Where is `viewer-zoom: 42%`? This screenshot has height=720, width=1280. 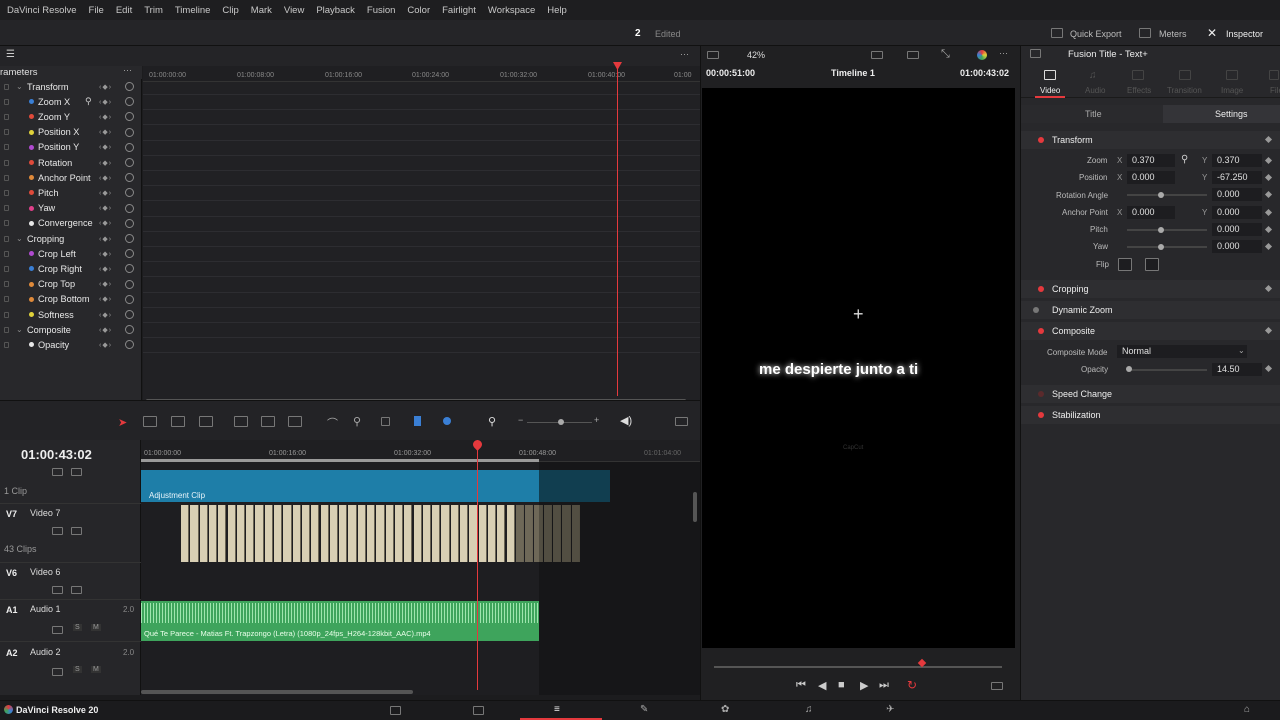 viewer-zoom: 42% is located at coordinates (756, 55).